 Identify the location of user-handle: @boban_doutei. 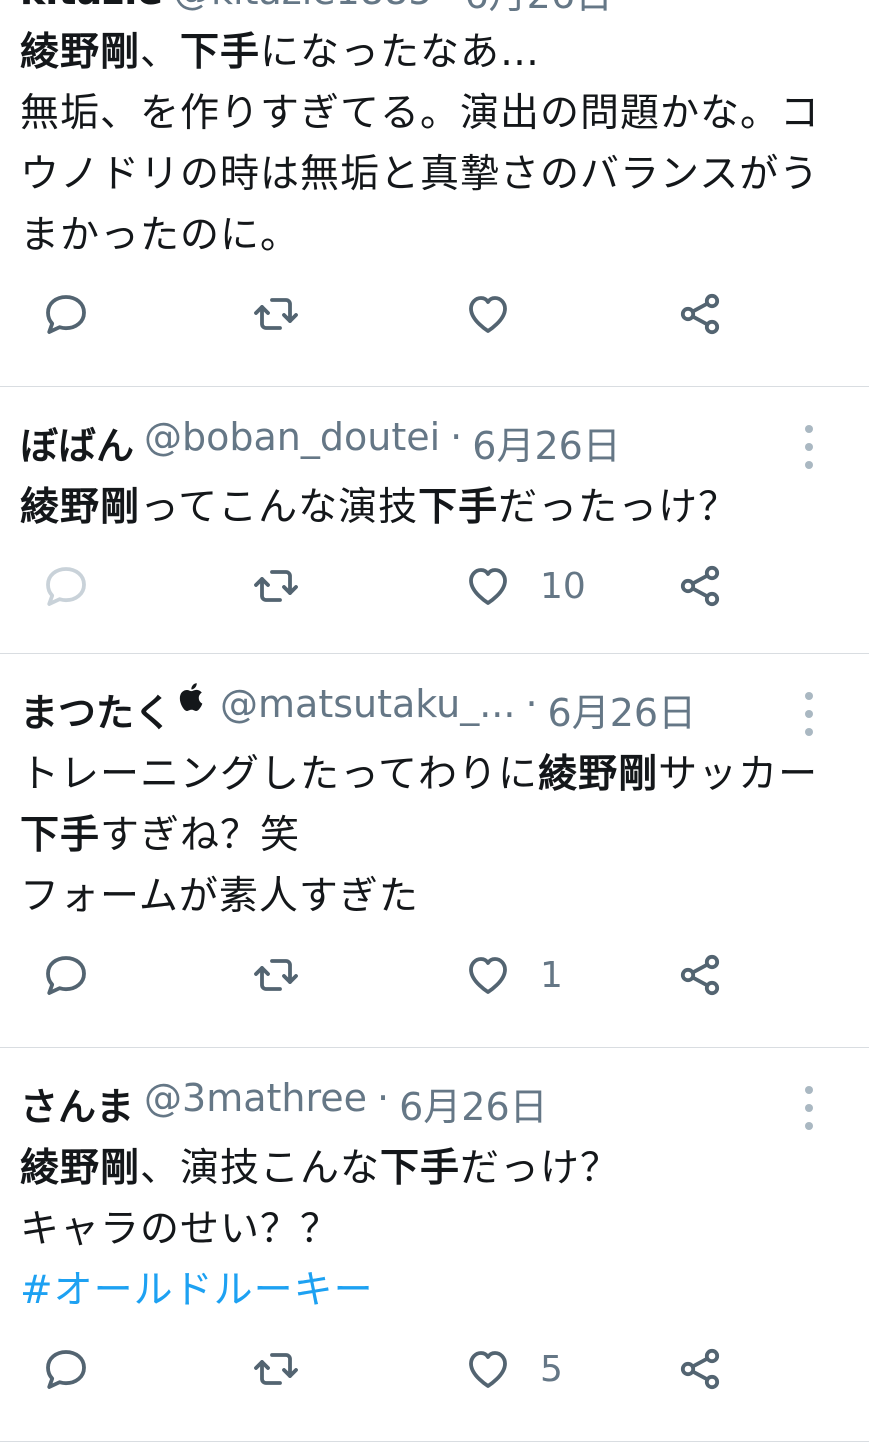
(292, 437).